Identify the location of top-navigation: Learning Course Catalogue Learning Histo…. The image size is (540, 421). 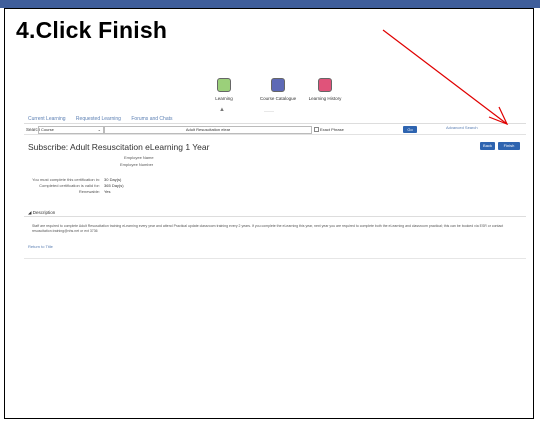
(275, 94).